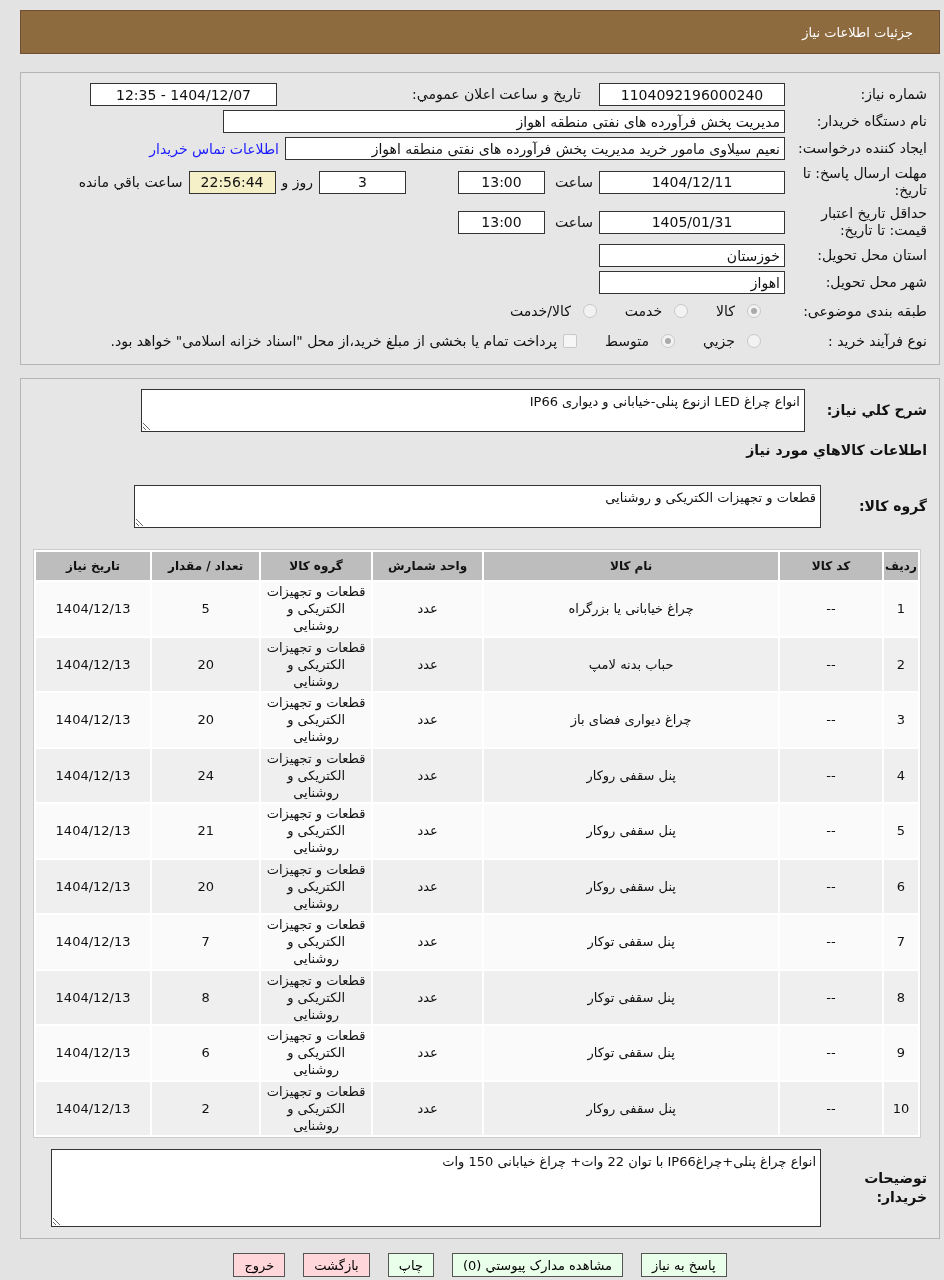 The width and height of the screenshot is (944, 1280). What do you see at coordinates (130, 182) in the screenshot?
I see `remaining-label: ساعت باقي مانده` at bounding box center [130, 182].